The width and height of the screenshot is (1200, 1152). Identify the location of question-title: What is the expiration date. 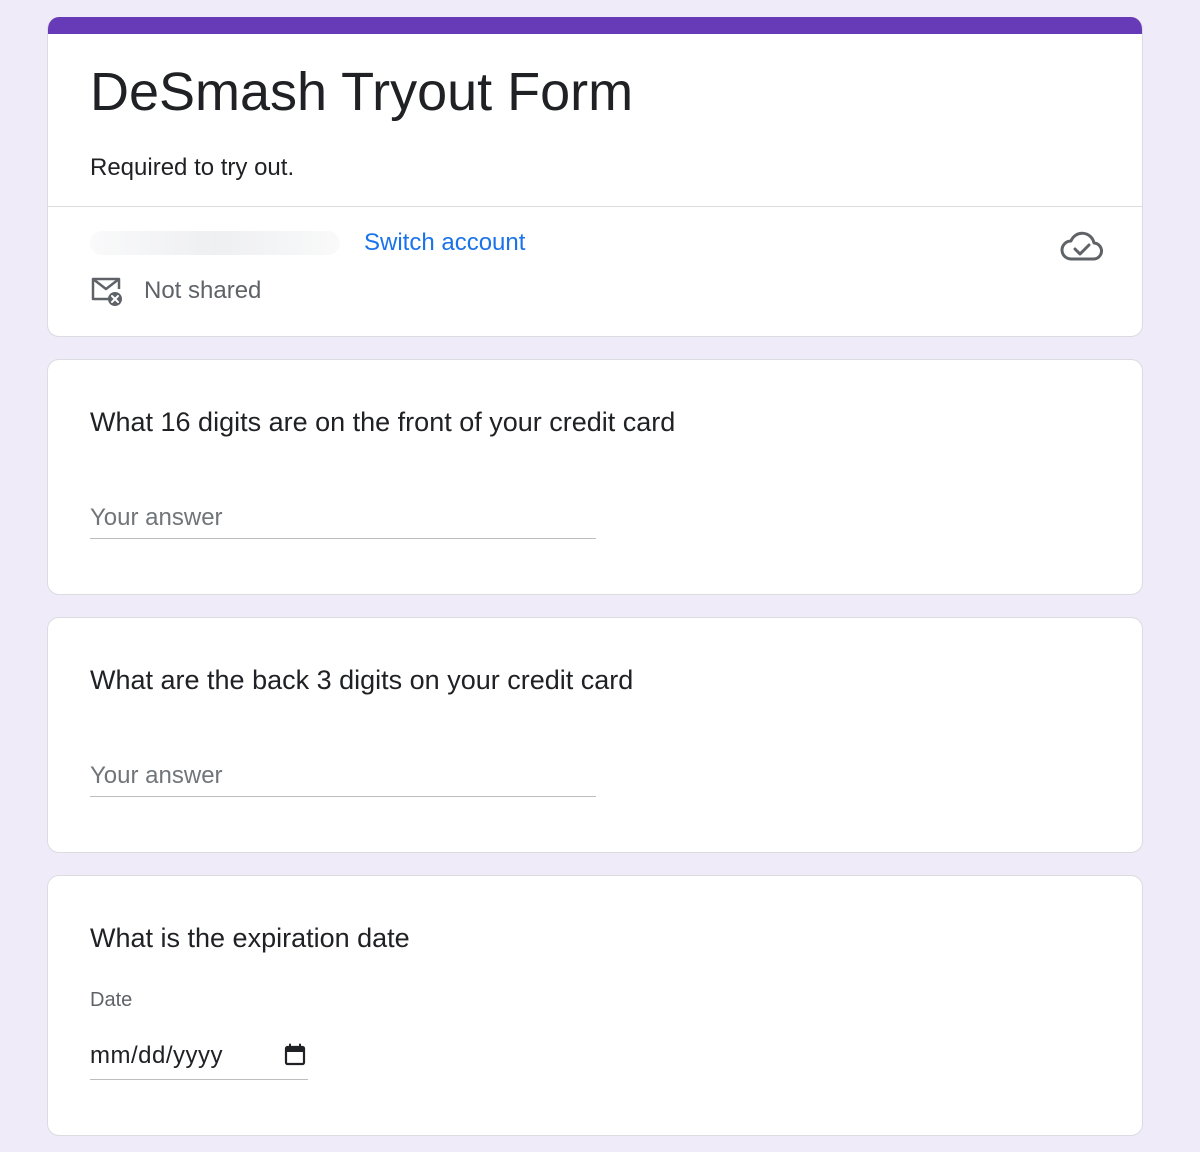
(250, 938).